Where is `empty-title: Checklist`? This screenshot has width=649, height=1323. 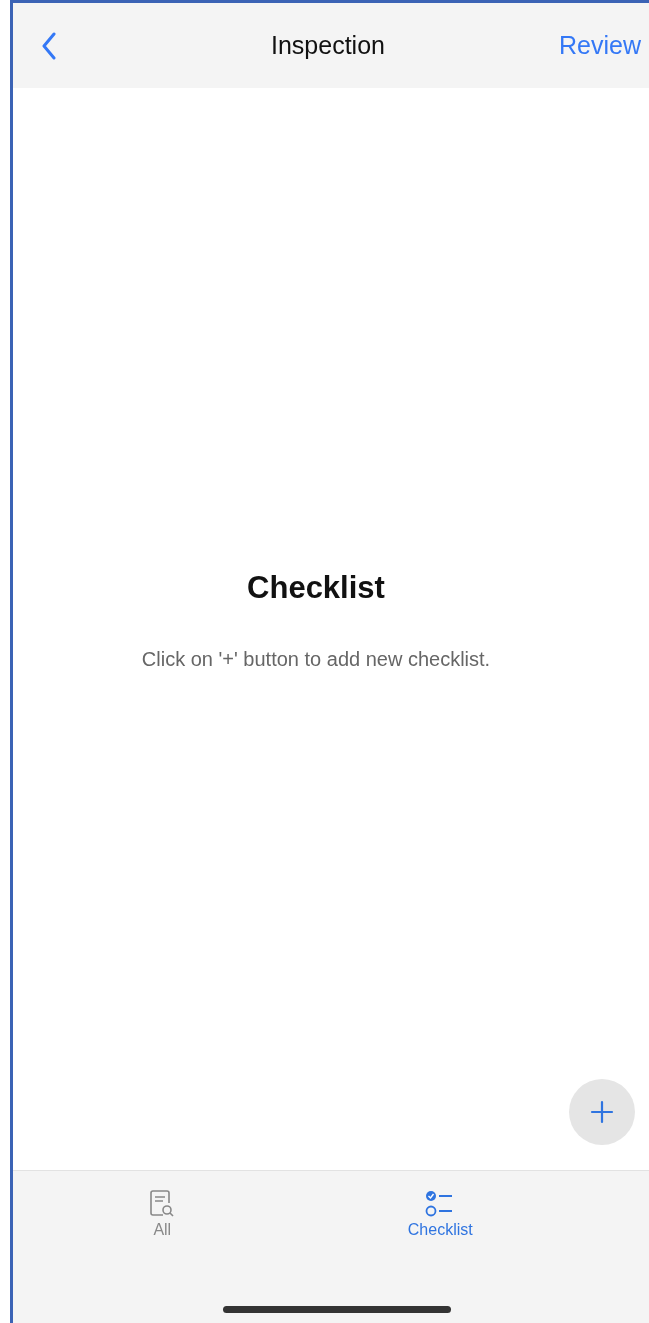 empty-title: Checklist is located at coordinates (316, 588).